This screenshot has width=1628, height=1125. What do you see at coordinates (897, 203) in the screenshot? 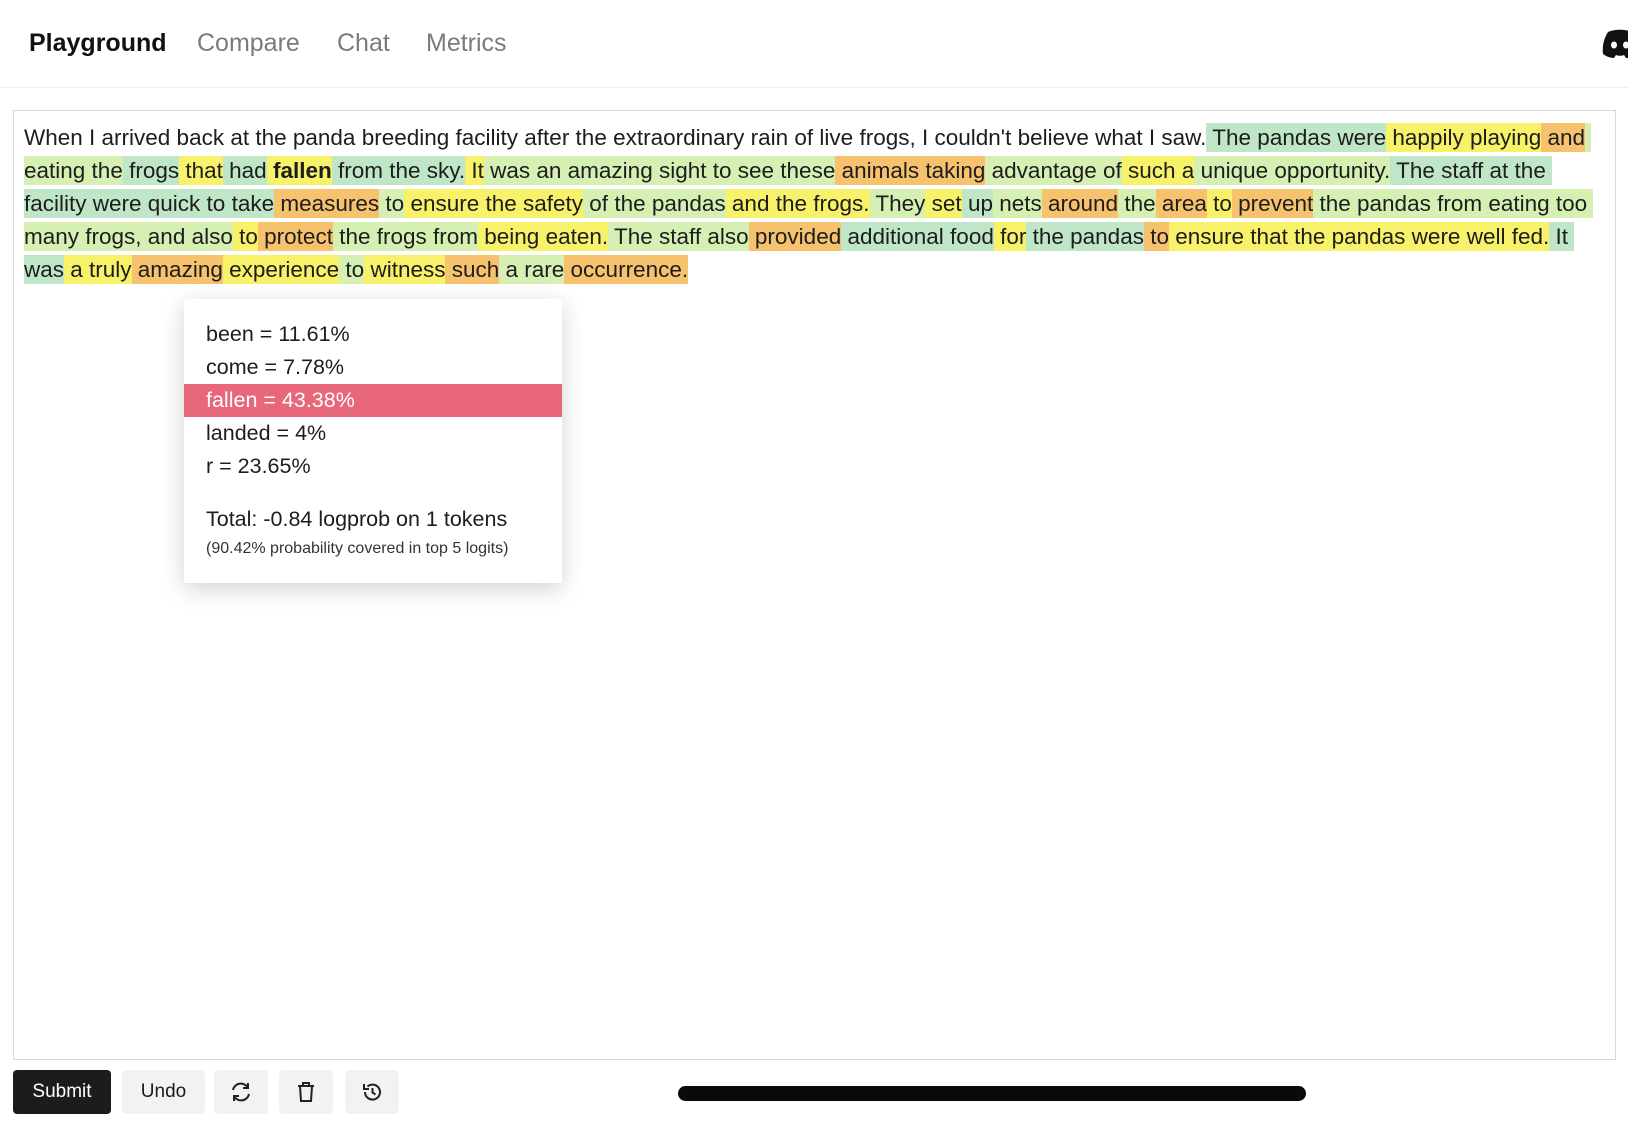
I see `token: They` at bounding box center [897, 203].